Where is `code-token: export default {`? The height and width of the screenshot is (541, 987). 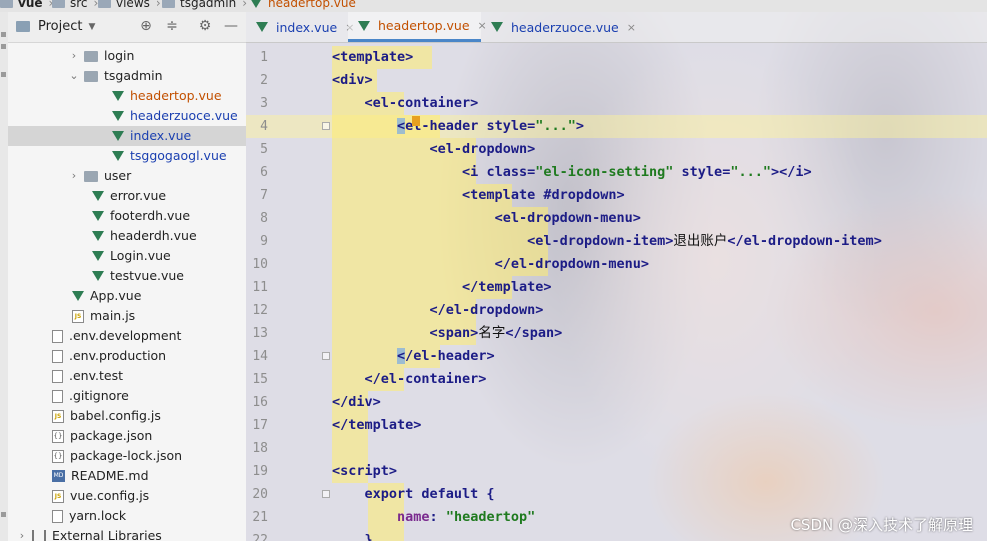 code-token: export default { is located at coordinates (429, 494).